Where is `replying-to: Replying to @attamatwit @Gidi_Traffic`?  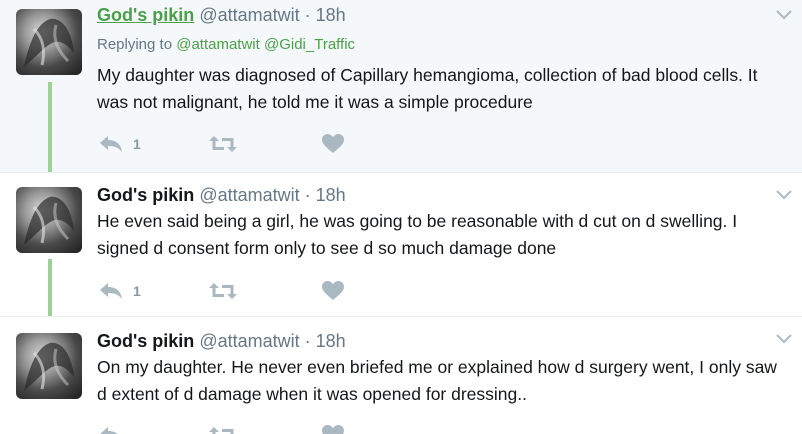
replying-to: Replying to @attamatwit @Gidi_Traffic is located at coordinates (226, 44).